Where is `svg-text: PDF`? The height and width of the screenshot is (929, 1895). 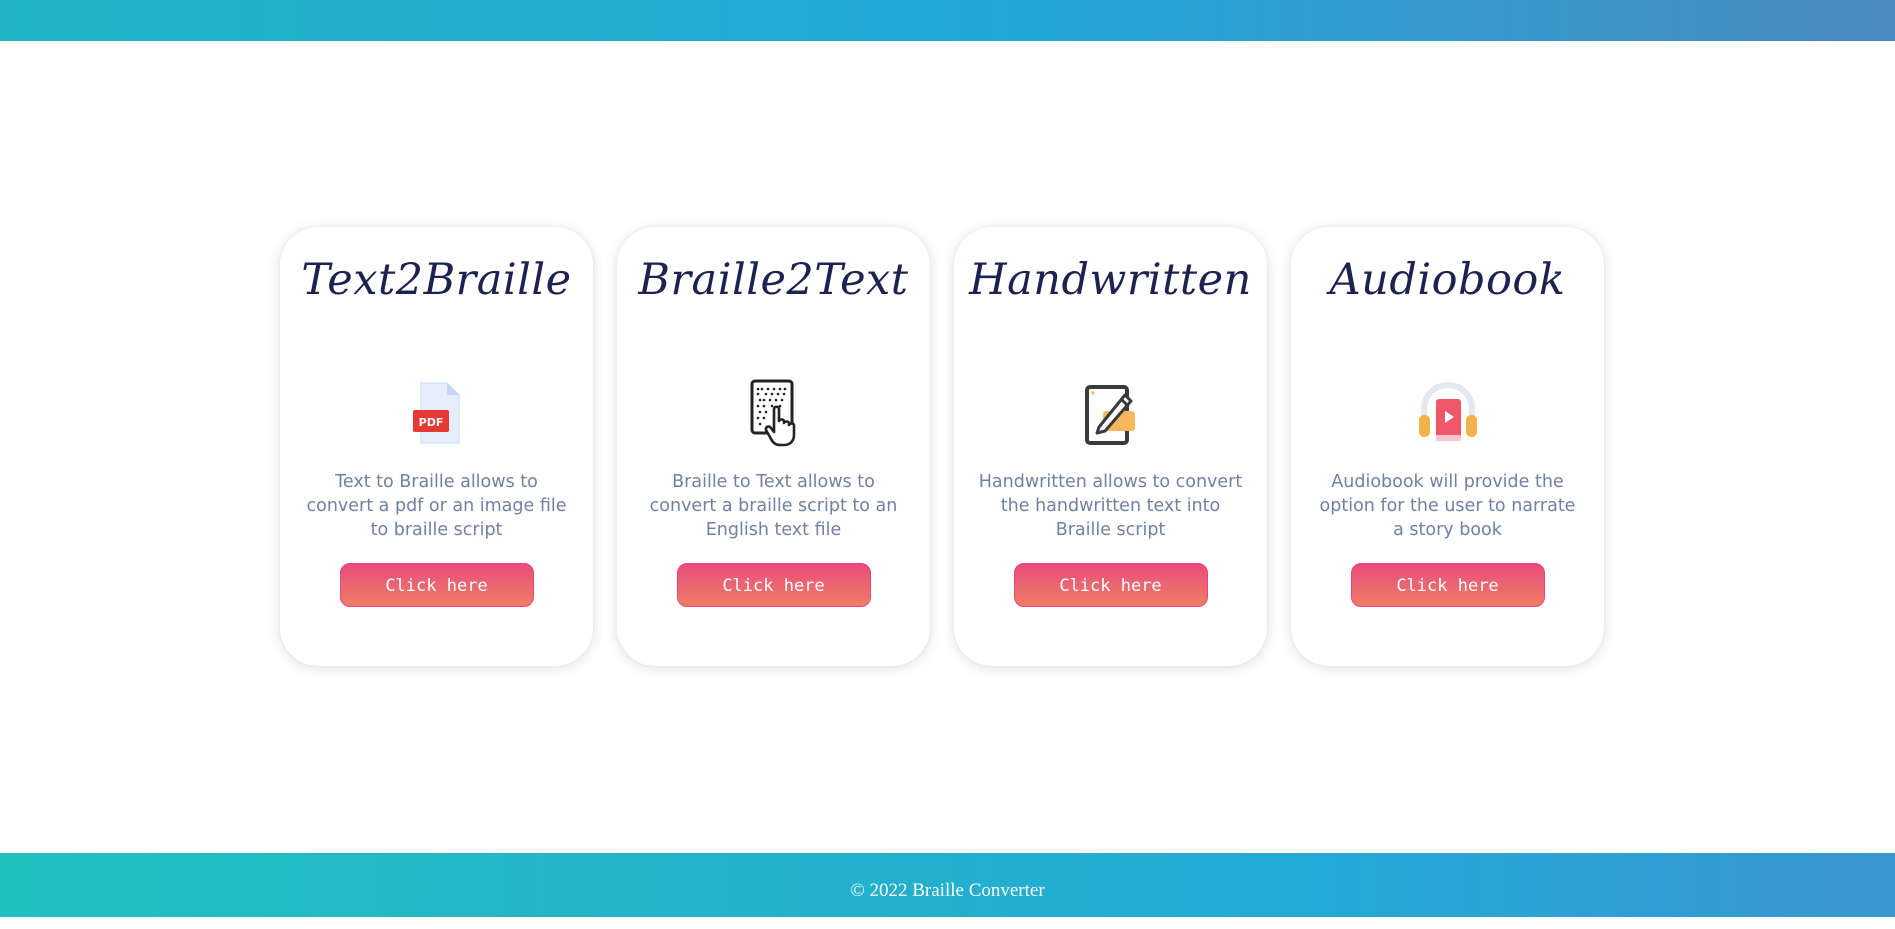 svg-text: PDF is located at coordinates (430, 422).